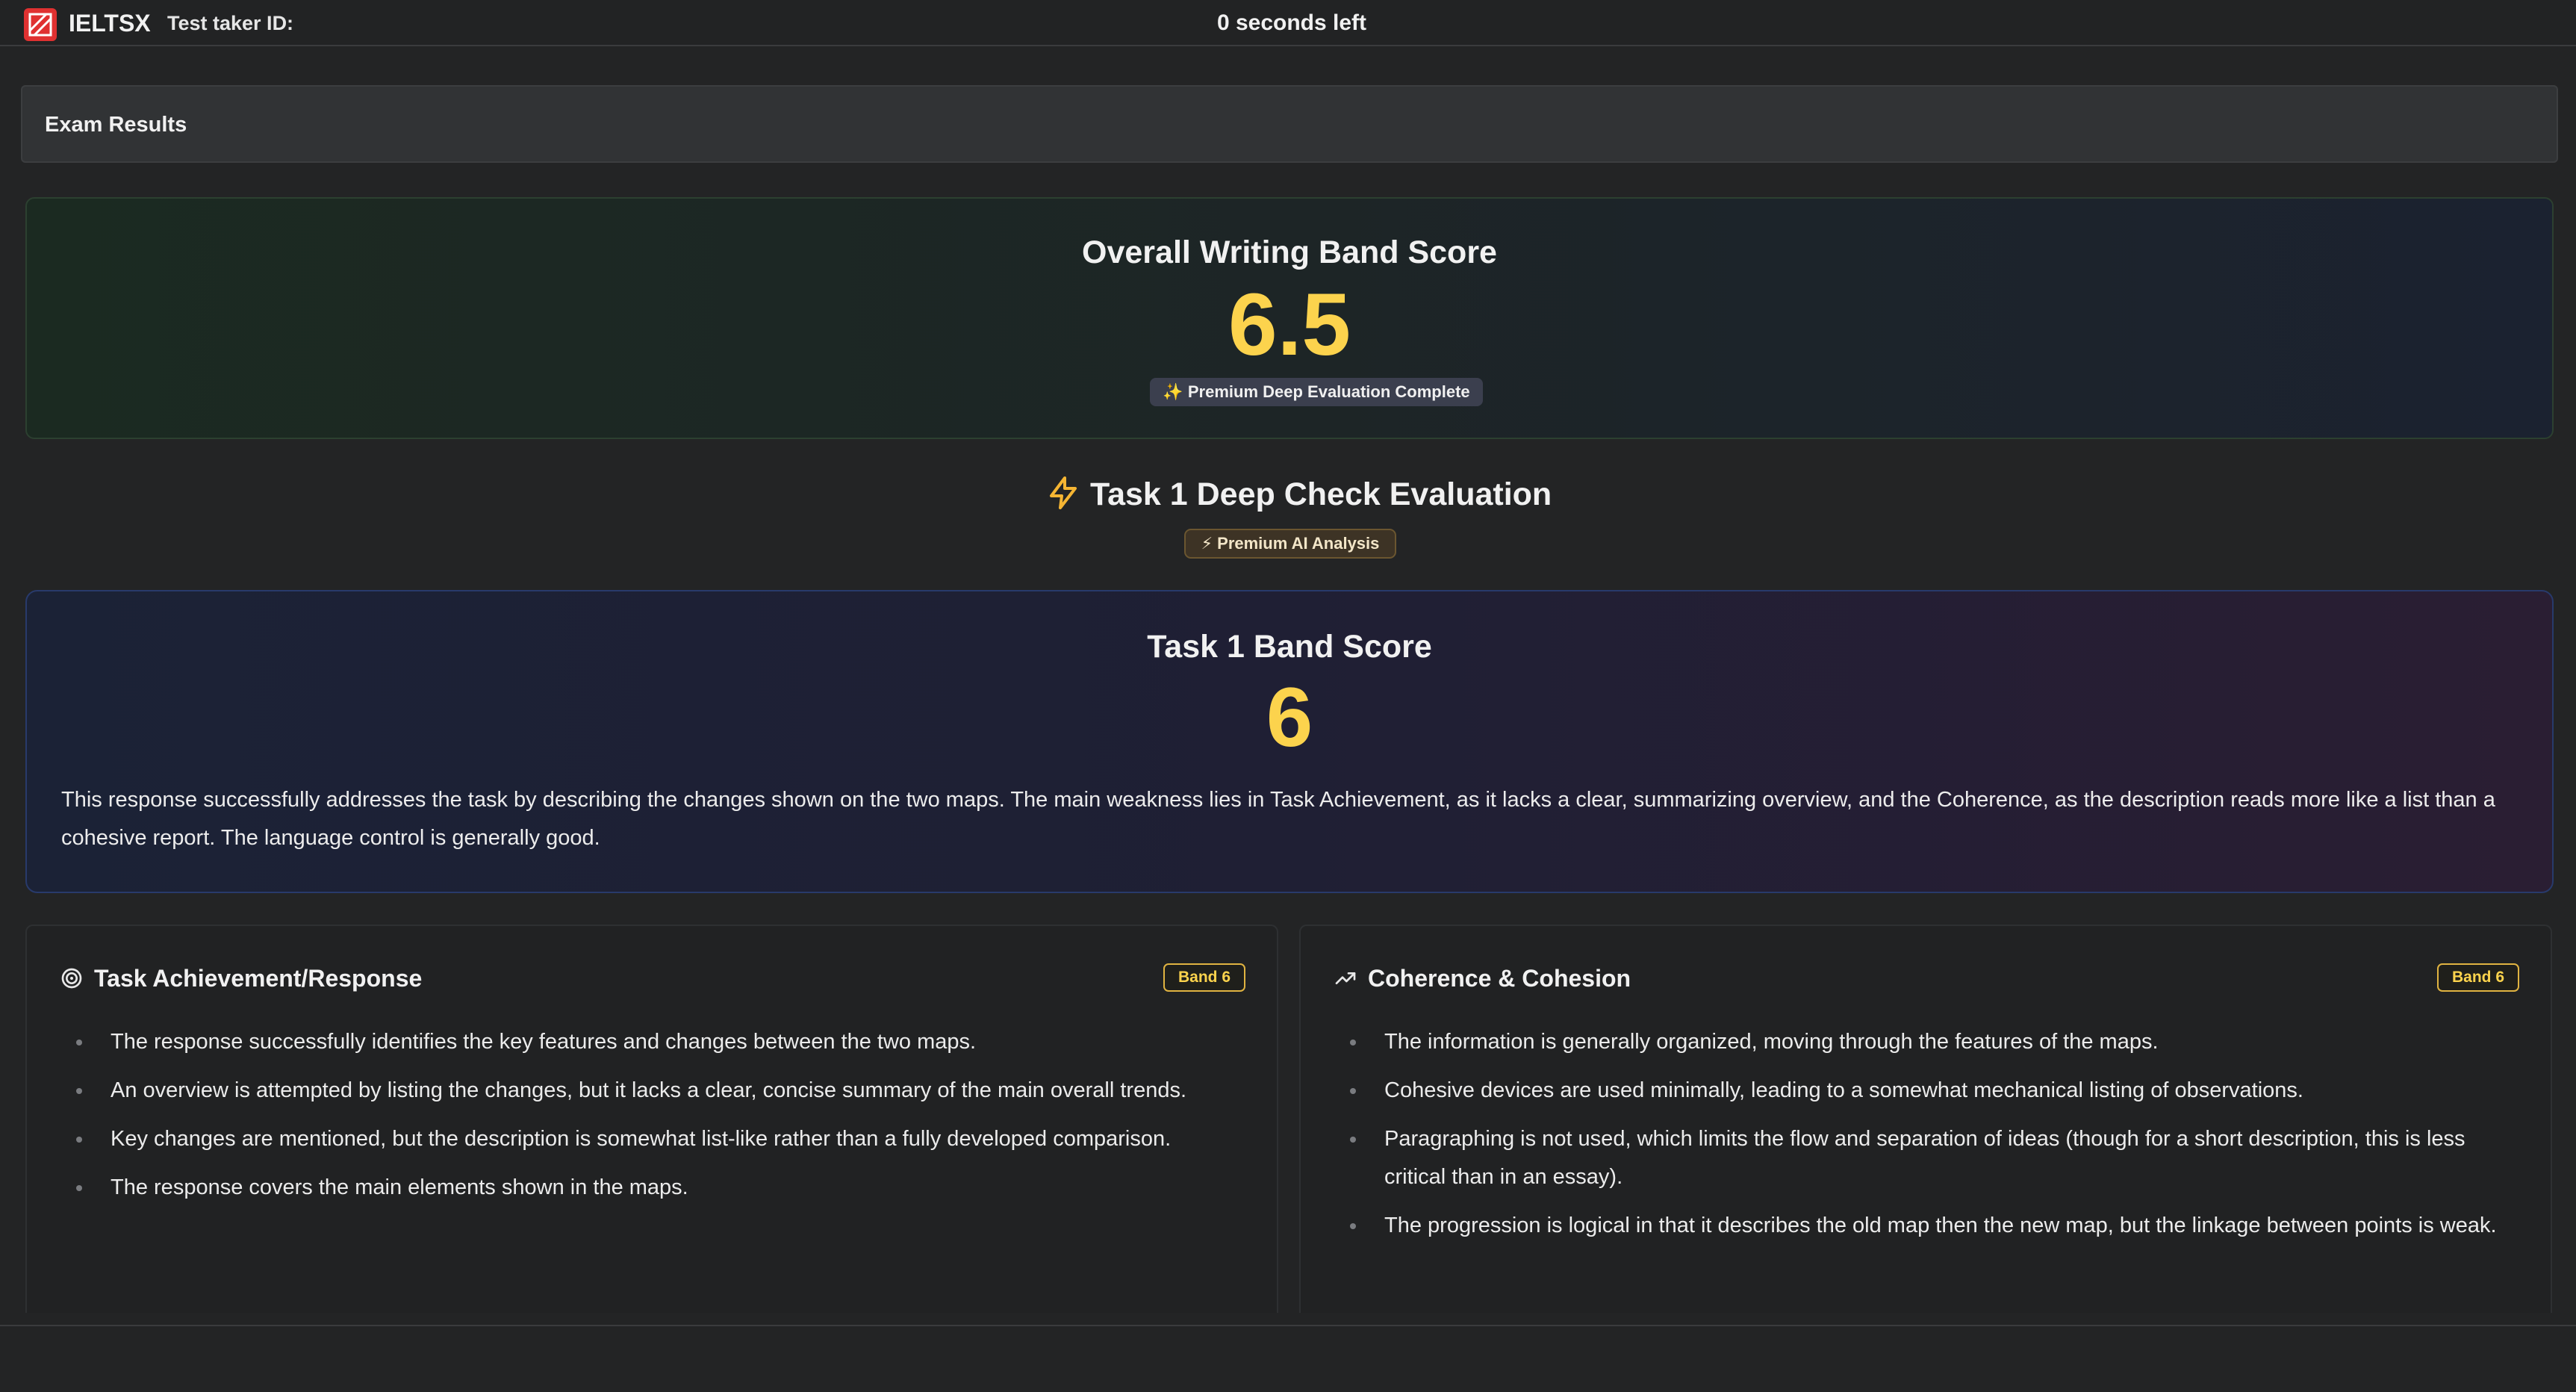 The image size is (2576, 1392). Describe the element at coordinates (1345, 978) in the screenshot. I see `trending-up-icon` at that location.